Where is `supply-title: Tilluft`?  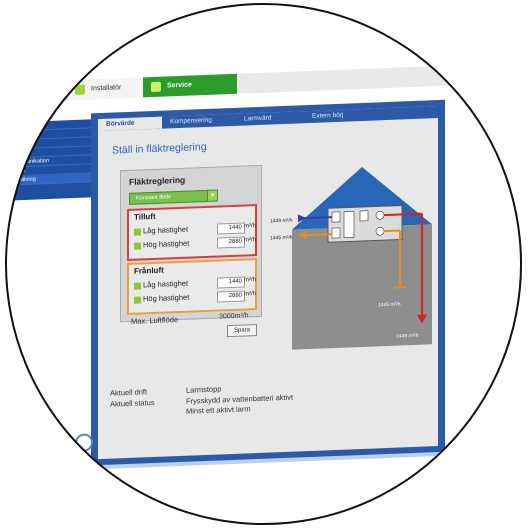
supply-title: Tilluft is located at coordinates (145, 216).